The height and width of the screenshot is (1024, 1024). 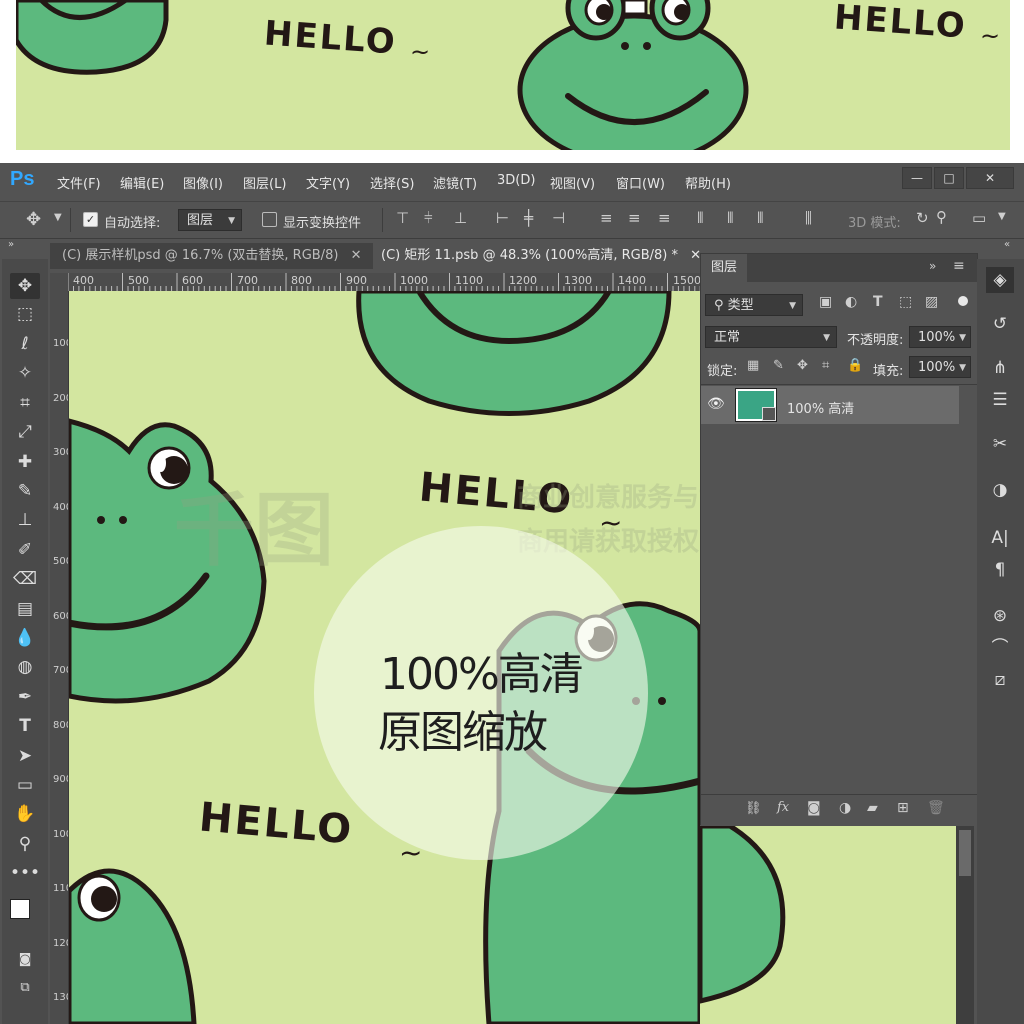 I want to click on minimize-button: —, so click(x=917, y=178).